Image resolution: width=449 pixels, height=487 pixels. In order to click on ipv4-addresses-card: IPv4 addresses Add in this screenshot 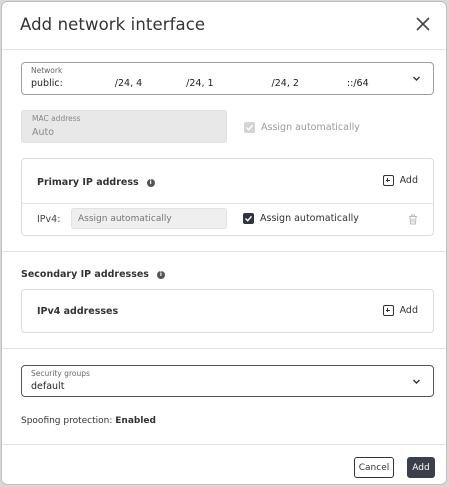, I will do `click(227, 311)`.